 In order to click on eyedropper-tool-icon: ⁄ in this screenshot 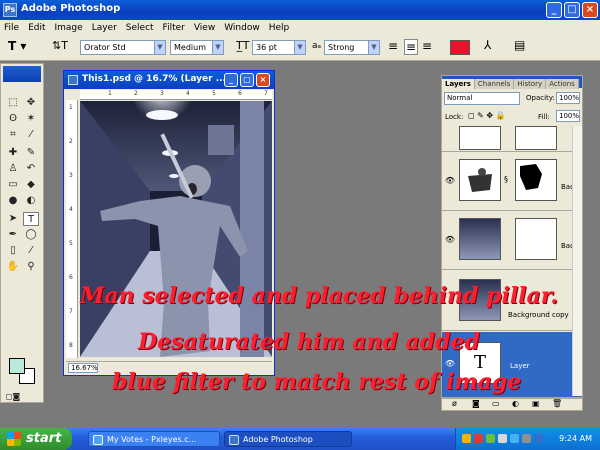, I will do `click(31, 251)`.